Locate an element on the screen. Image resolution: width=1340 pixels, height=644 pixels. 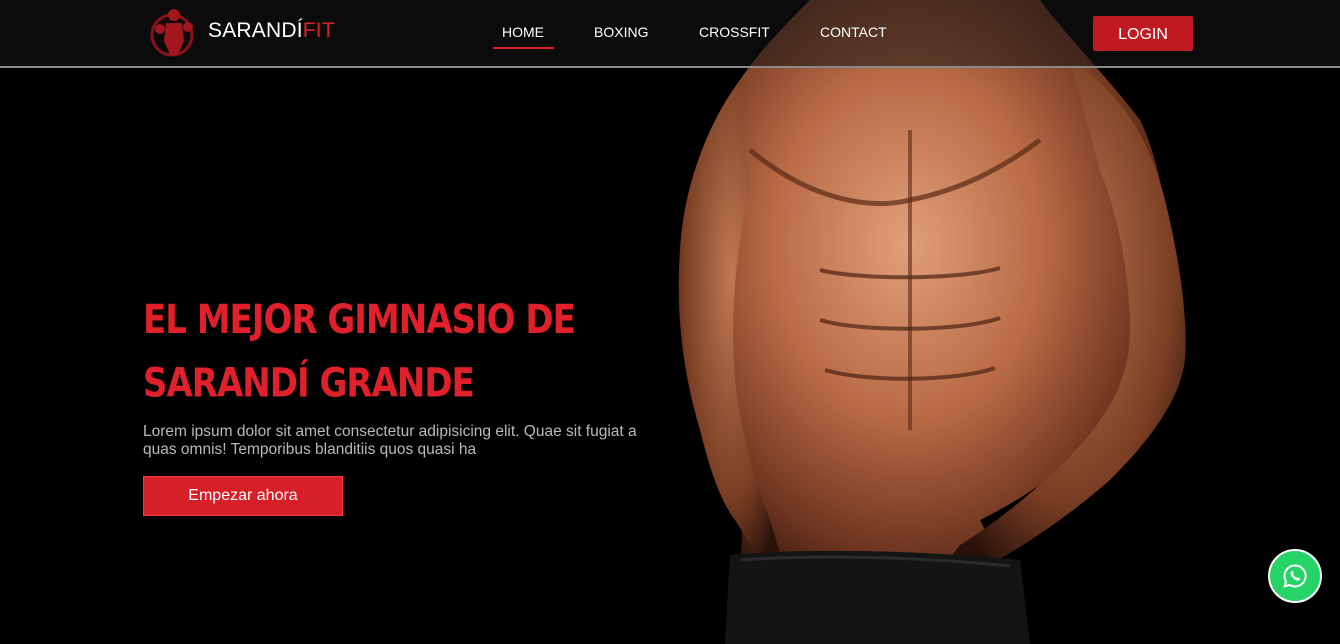
nav-crossfit: CROSSFIT is located at coordinates (734, 32).